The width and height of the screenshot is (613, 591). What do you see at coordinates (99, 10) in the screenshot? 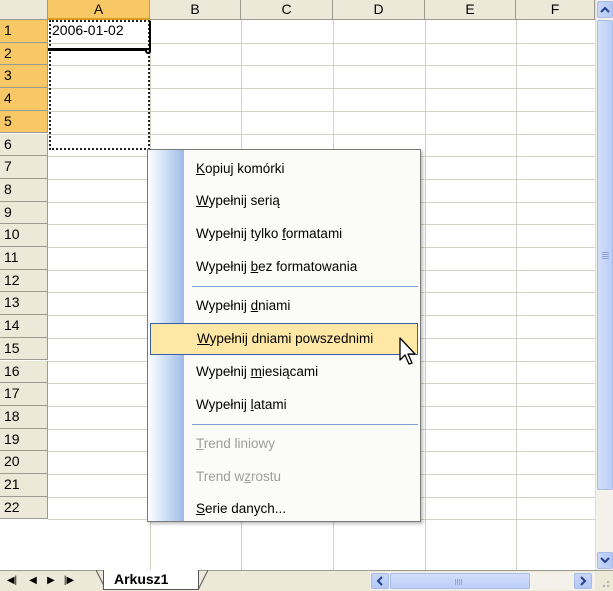
I see `column-header-a: A` at bounding box center [99, 10].